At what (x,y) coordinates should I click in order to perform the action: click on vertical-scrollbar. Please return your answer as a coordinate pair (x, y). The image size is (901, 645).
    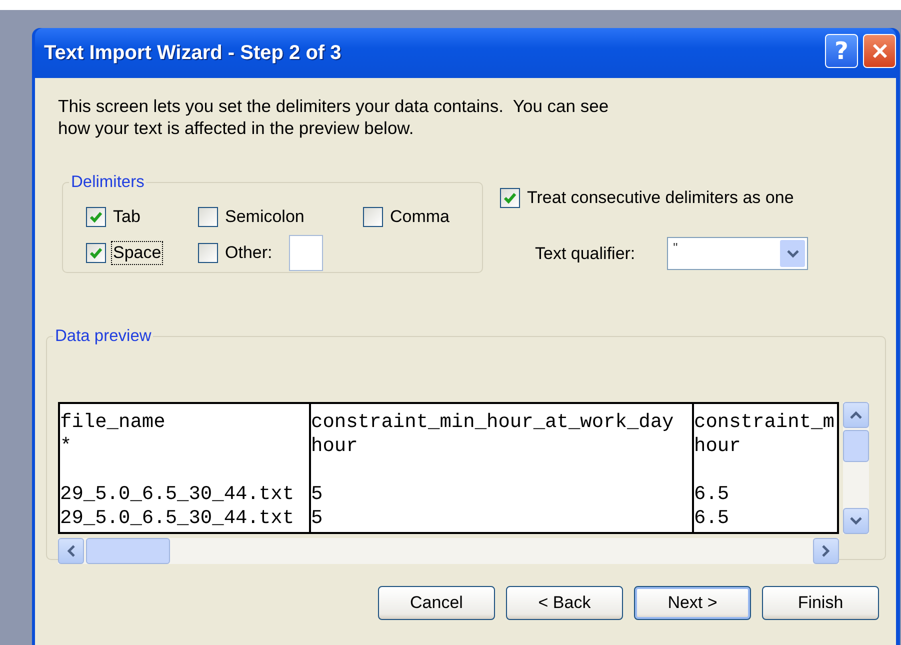
    Looking at the image, I should click on (856, 468).